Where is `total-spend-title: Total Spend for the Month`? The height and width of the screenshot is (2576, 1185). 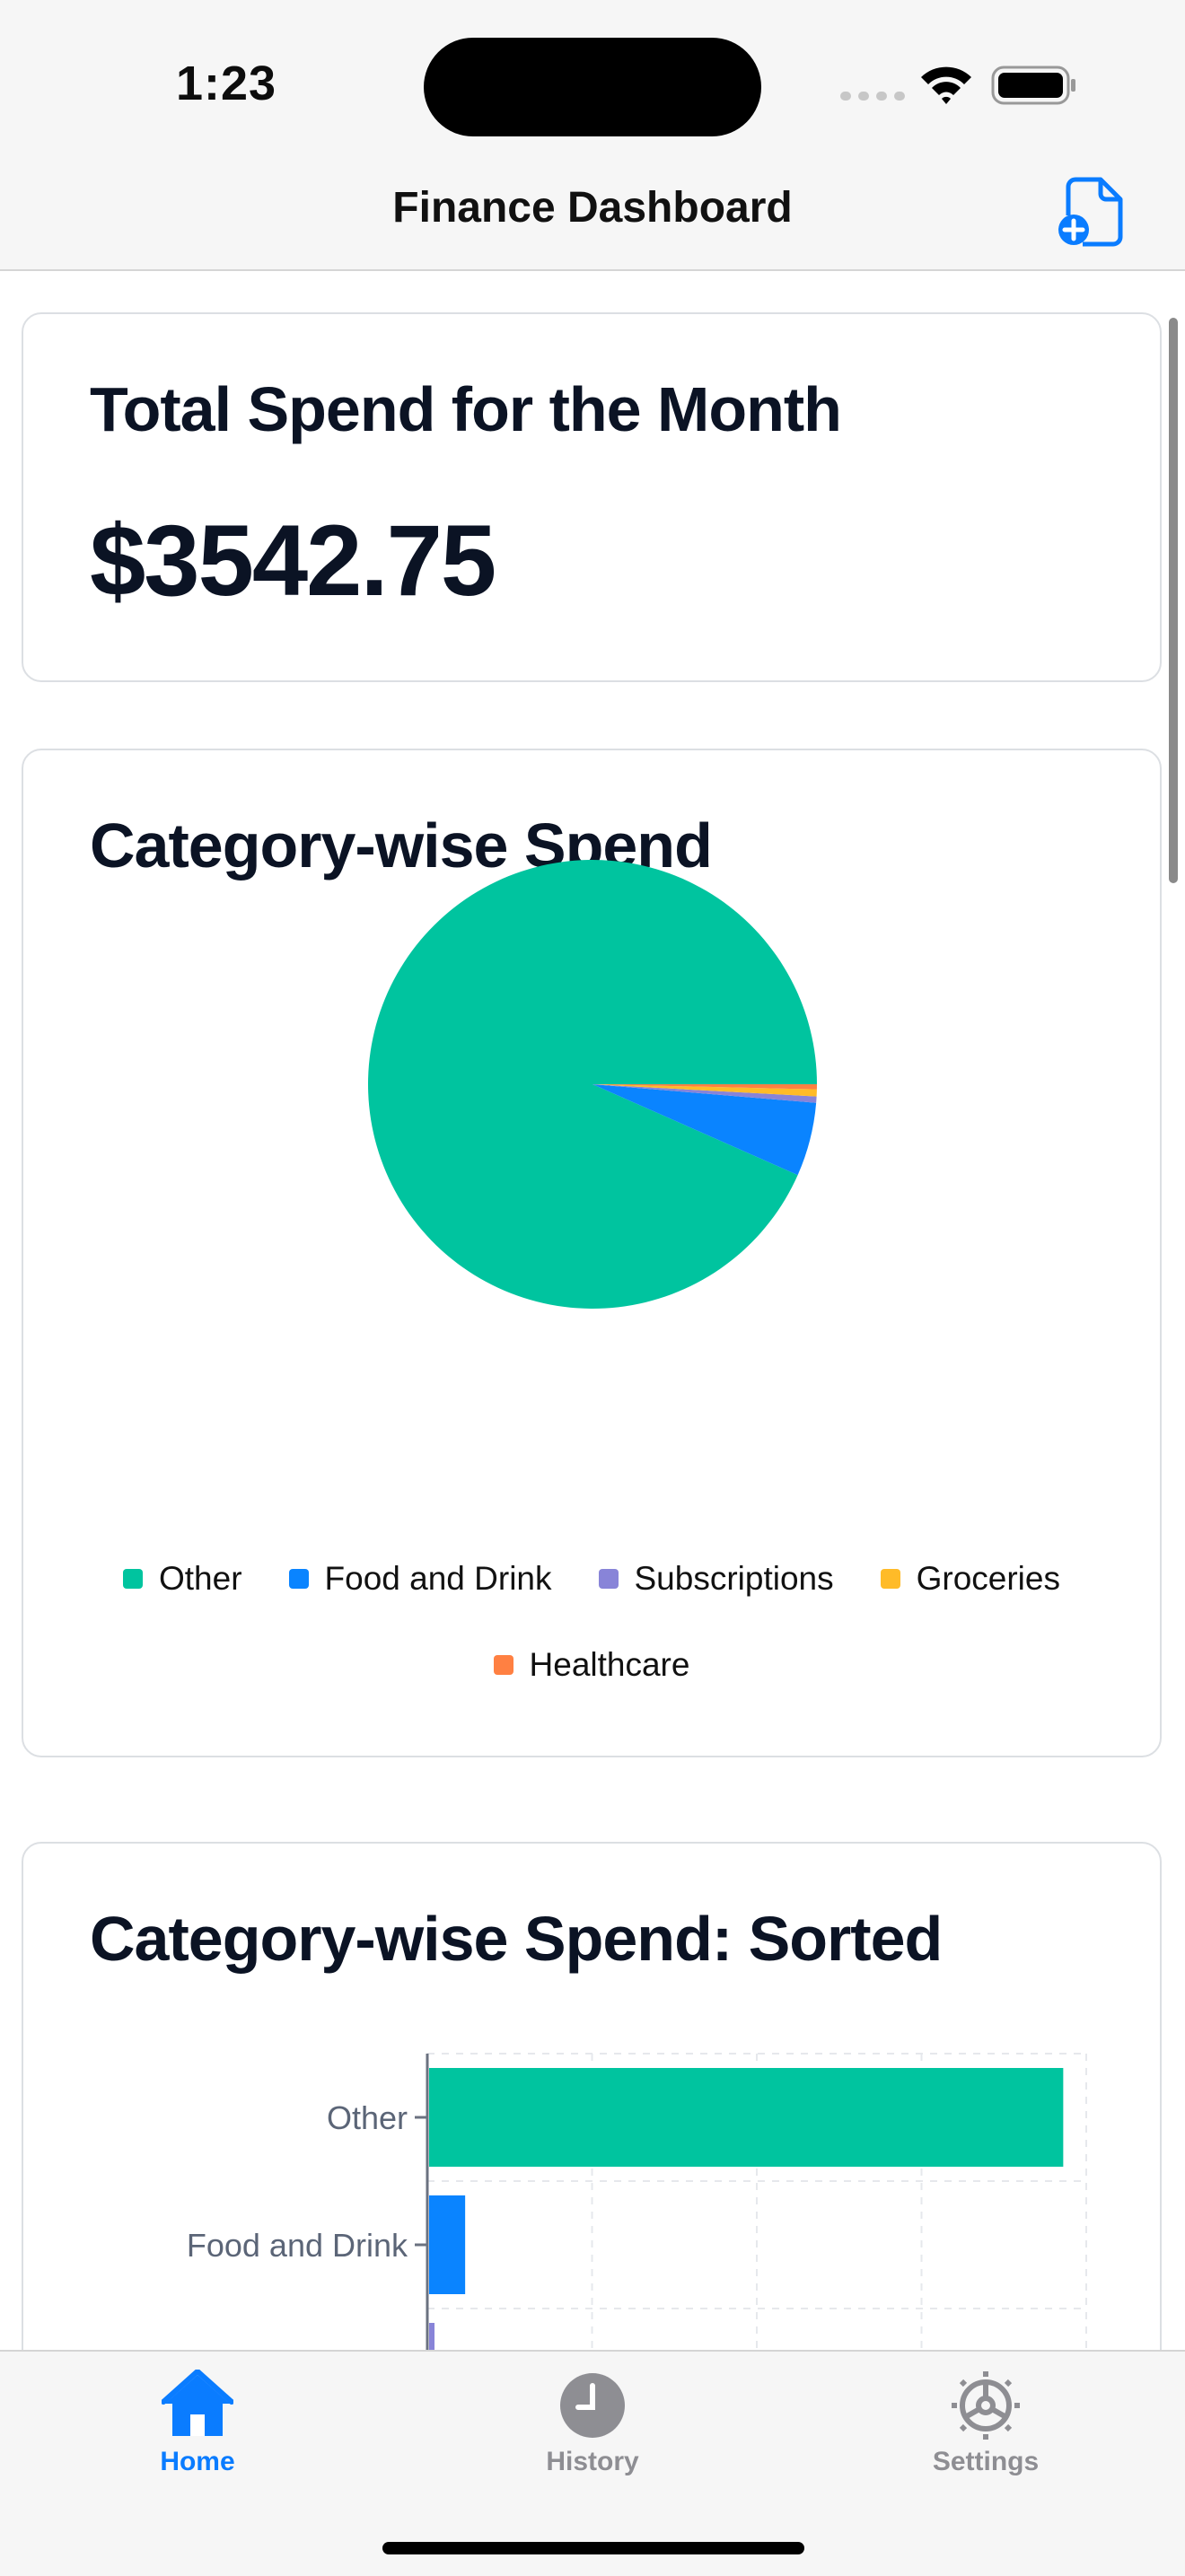 total-spend-title: Total Spend for the Month is located at coordinates (466, 409).